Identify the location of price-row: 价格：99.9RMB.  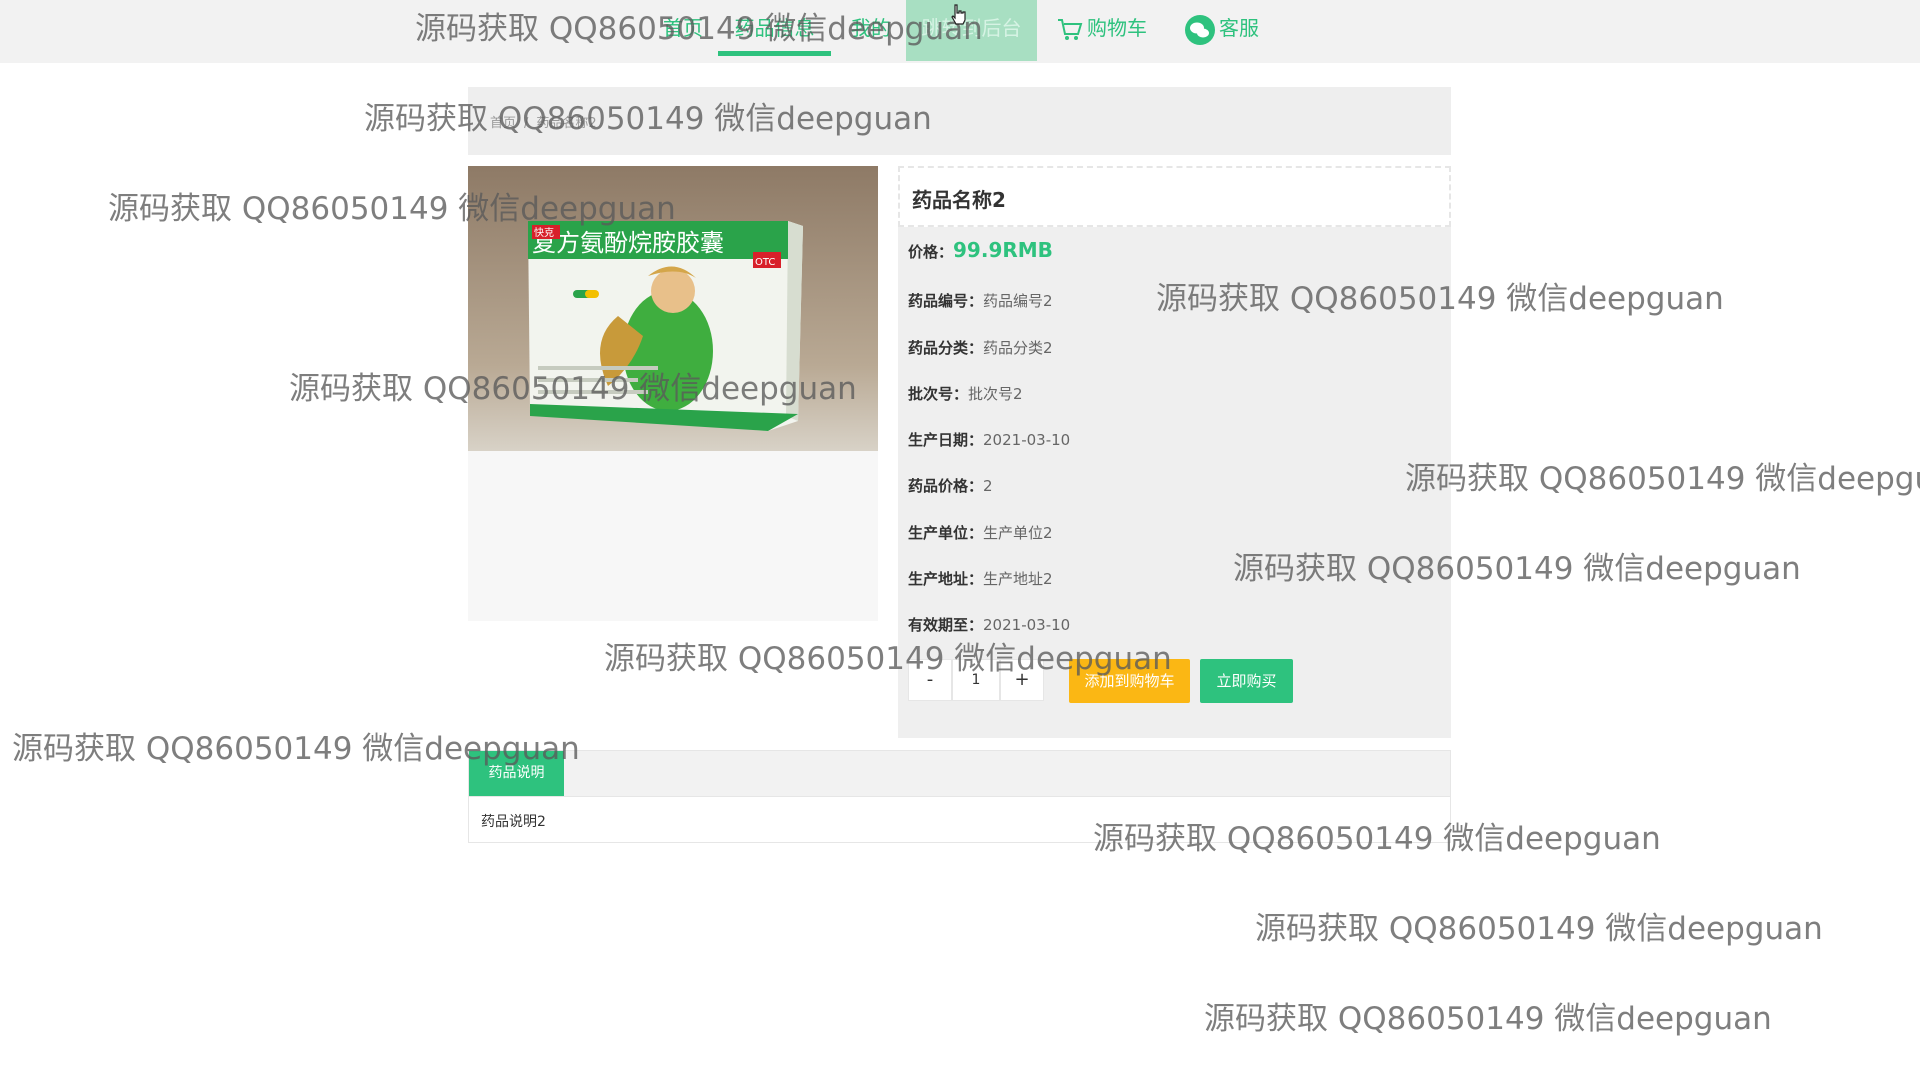
(980, 250).